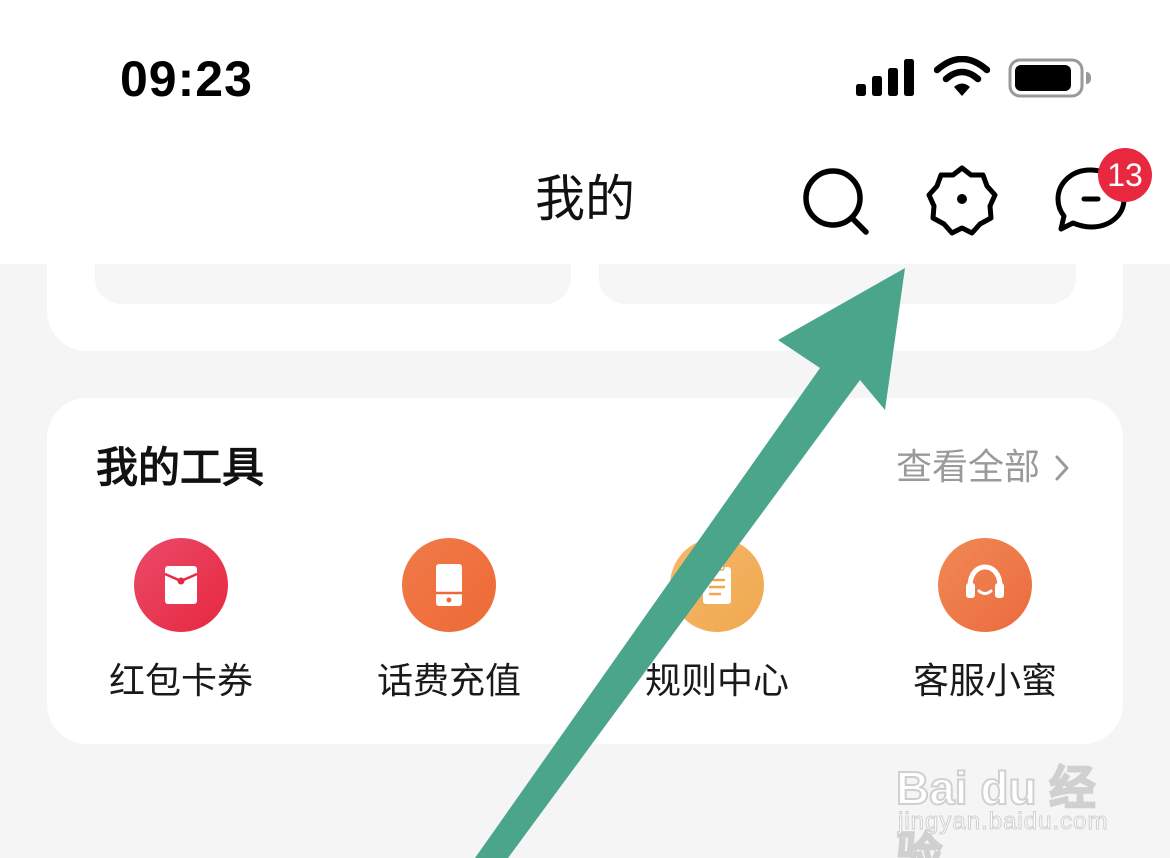 The width and height of the screenshot is (1170, 858). I want to click on tool-customer-service: 客服小蜜, so click(985, 623).